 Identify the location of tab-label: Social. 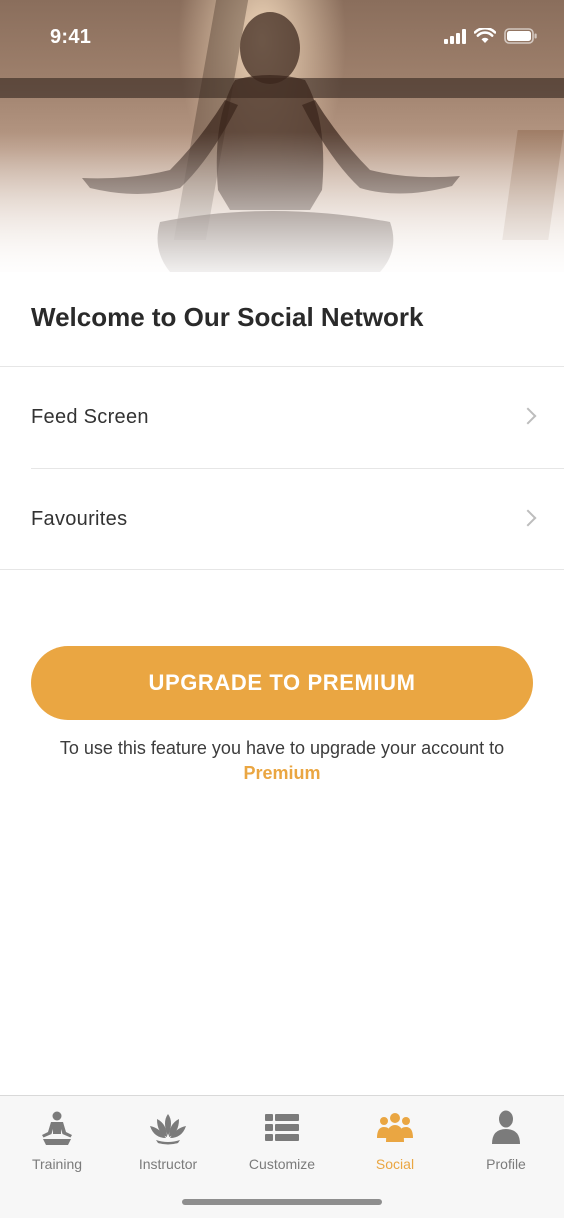
(395, 1164).